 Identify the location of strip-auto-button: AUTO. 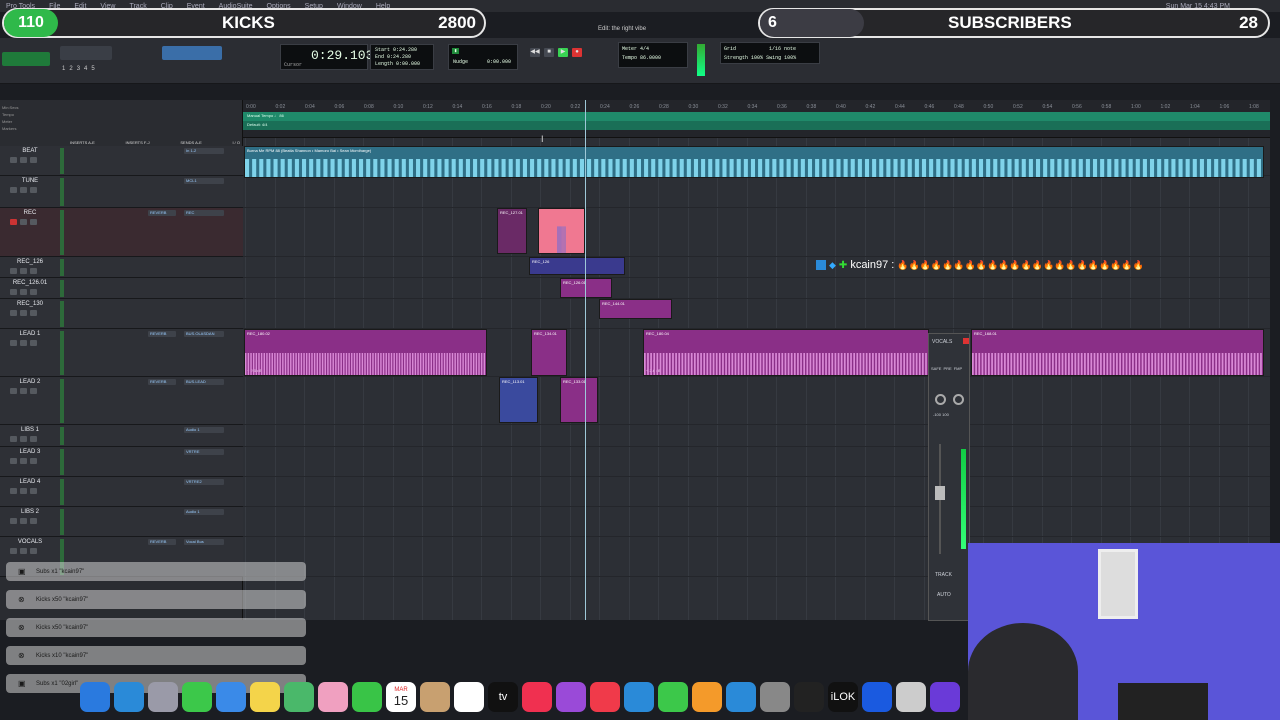
(944, 595).